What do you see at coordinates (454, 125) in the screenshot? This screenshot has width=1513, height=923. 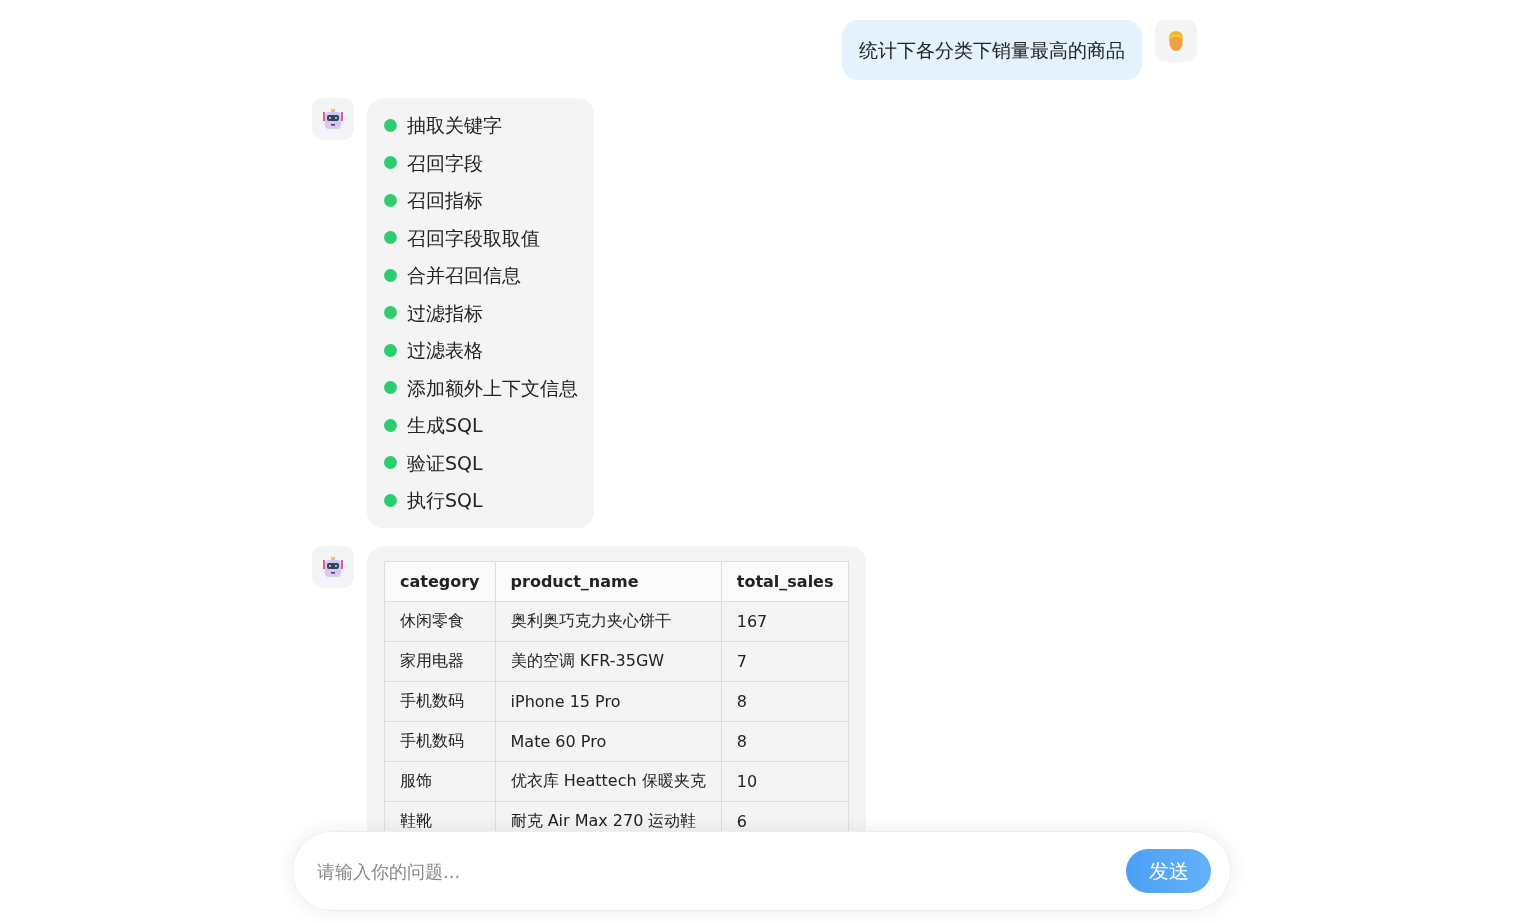 I see `step-label: 抽取关键字` at bounding box center [454, 125].